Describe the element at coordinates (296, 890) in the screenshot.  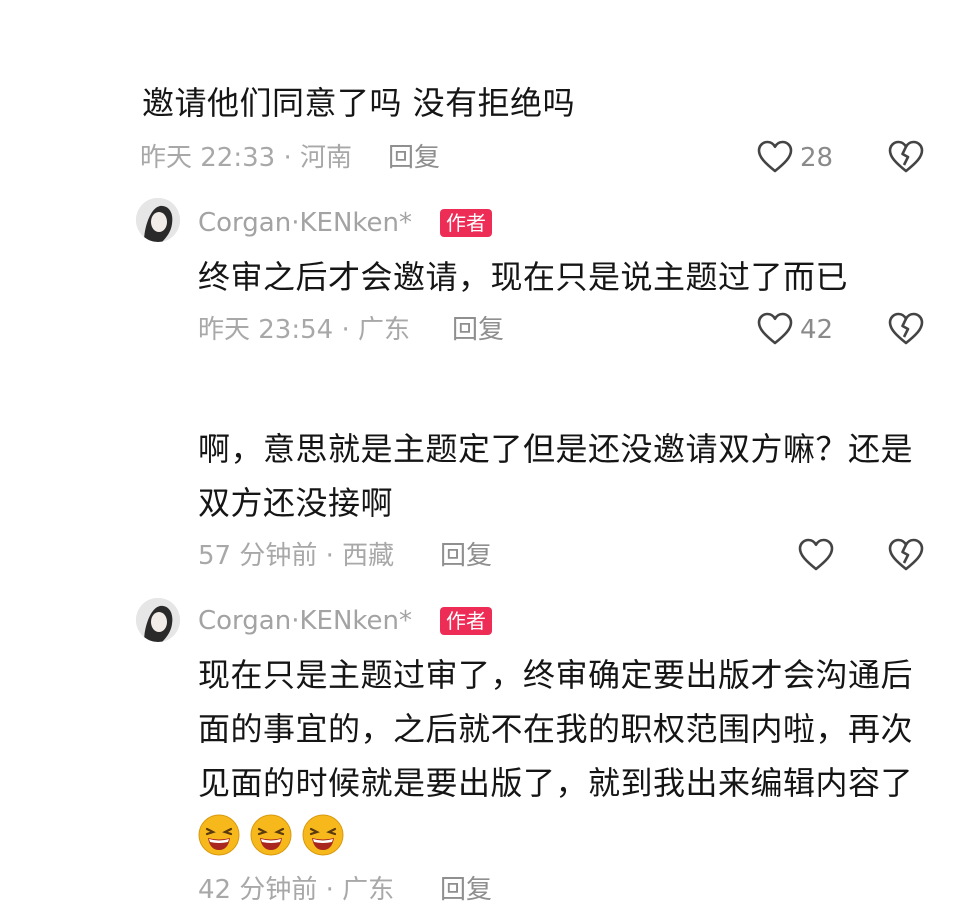
I see `reply-time-location: 42 分钟前 · 广东` at that location.